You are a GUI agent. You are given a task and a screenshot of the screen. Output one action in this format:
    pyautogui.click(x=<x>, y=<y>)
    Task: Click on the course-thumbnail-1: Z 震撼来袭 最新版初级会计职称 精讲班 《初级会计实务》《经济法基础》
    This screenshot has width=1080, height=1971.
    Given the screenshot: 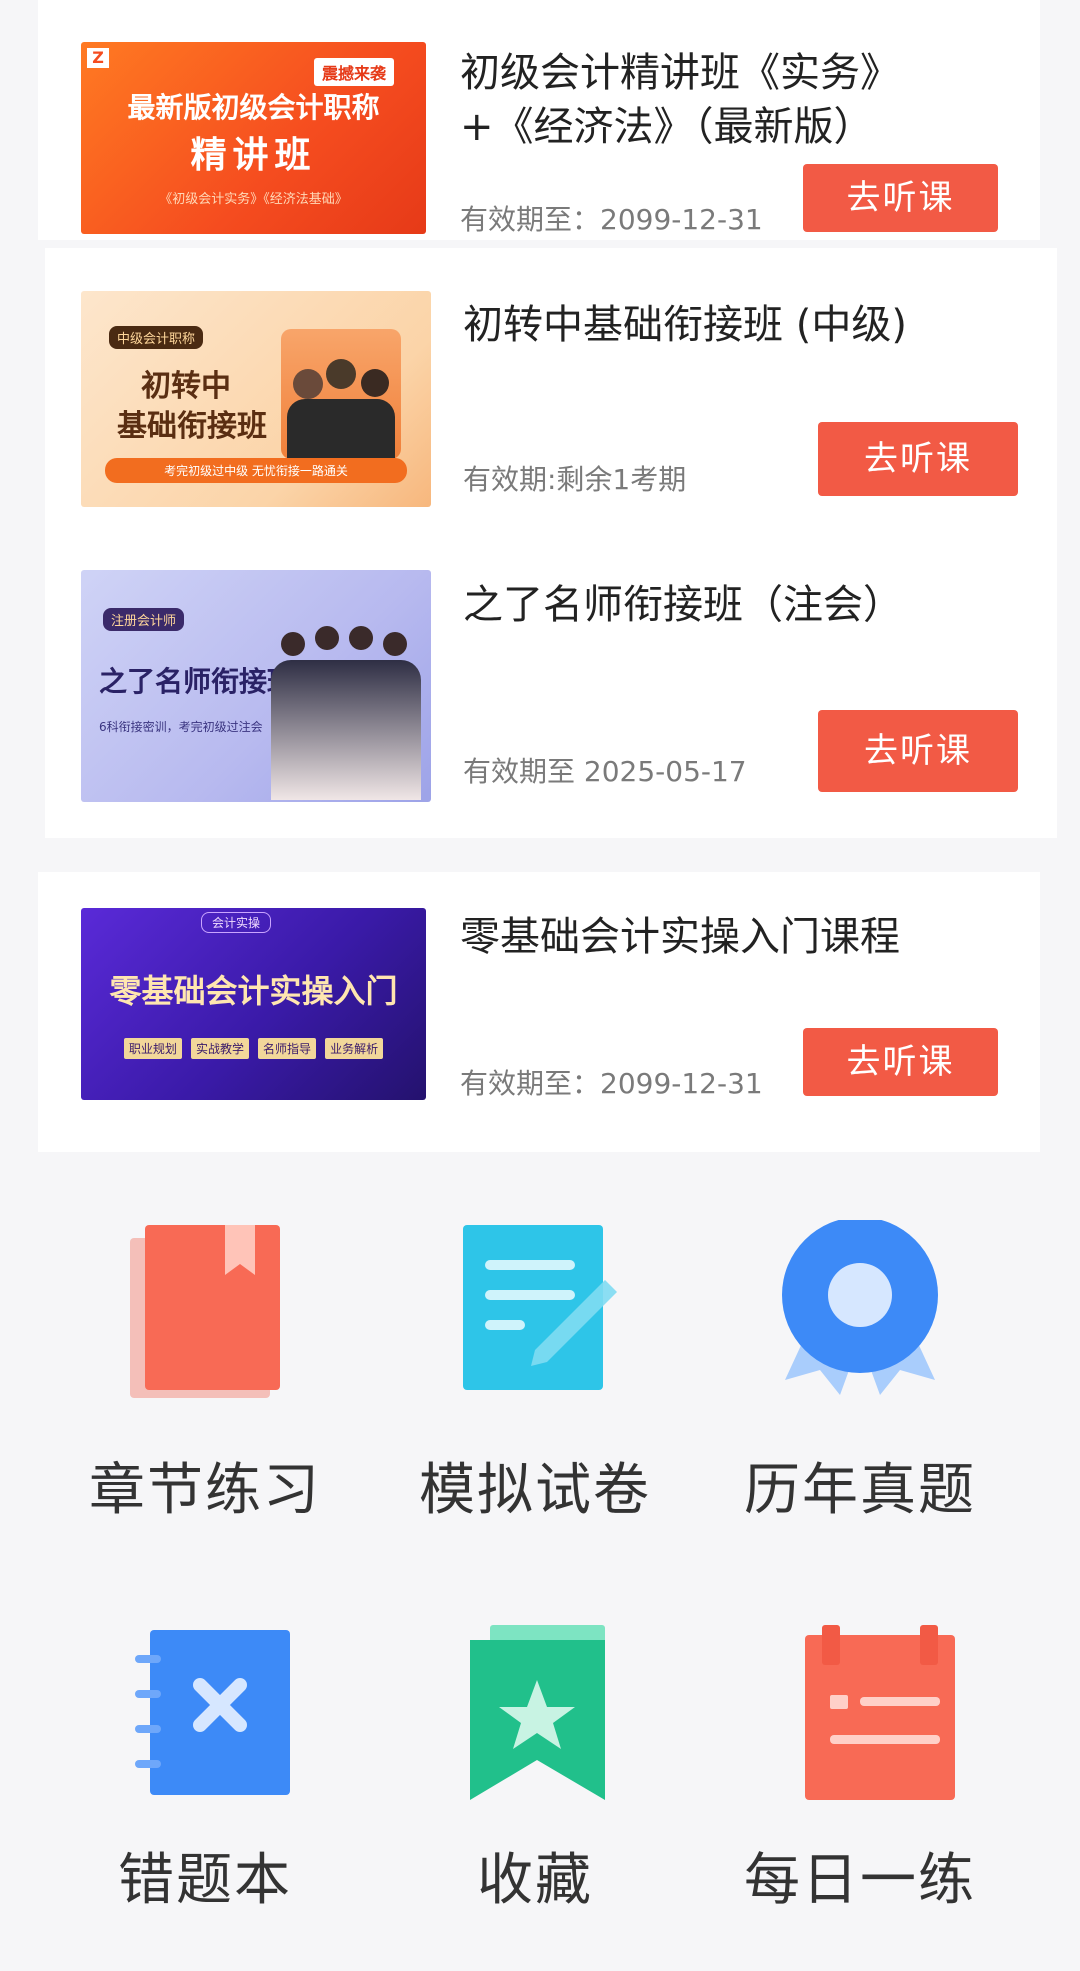 What is the action you would take?
    pyautogui.click(x=253, y=138)
    